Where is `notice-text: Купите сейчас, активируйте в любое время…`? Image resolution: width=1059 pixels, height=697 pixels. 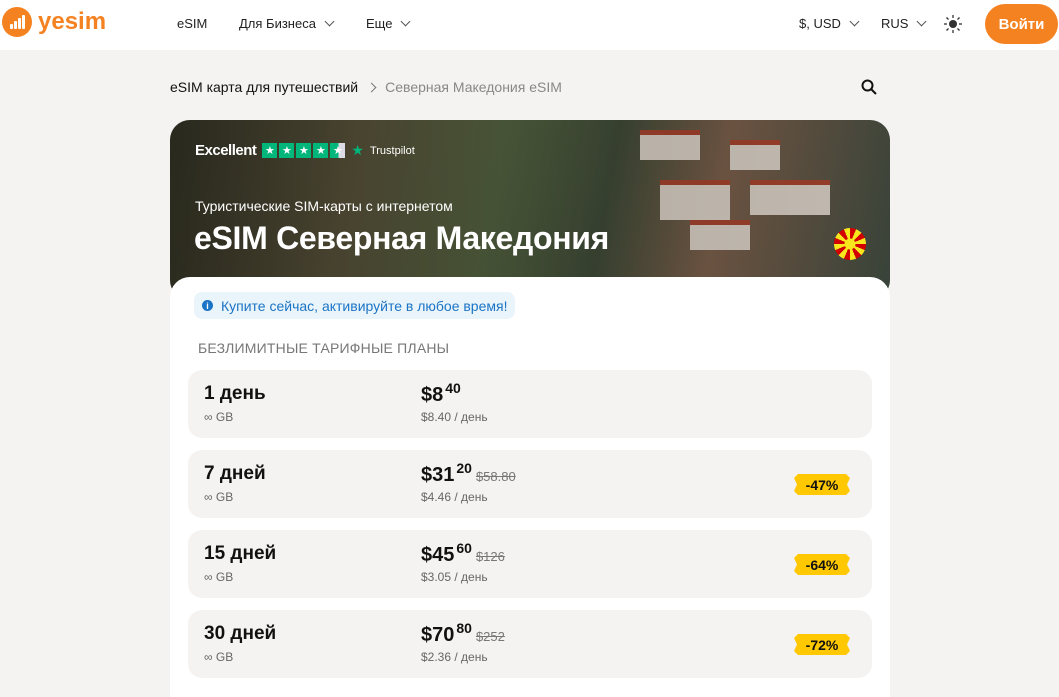
notice-text: Купите сейчас, активируйте в любое время… is located at coordinates (364, 305).